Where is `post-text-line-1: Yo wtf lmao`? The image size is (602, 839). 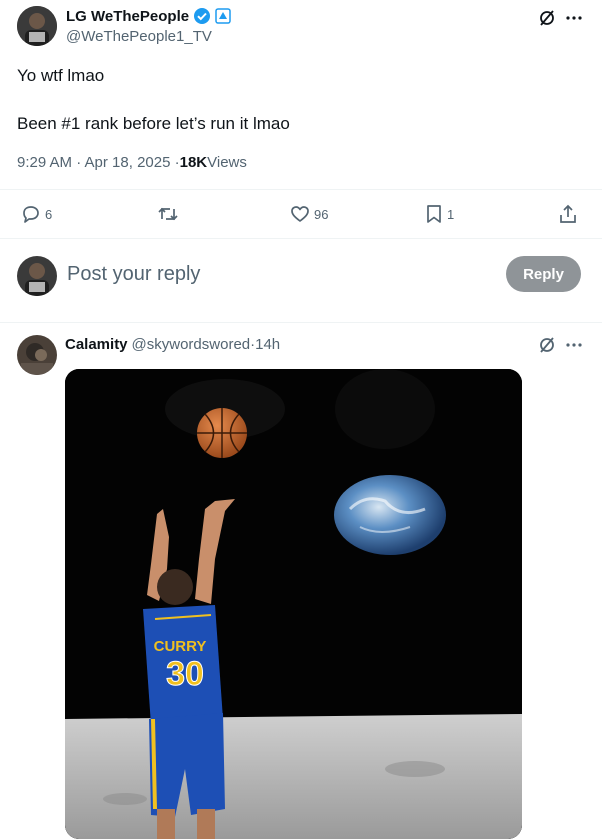 post-text-line-1: Yo wtf lmao is located at coordinates (61, 75).